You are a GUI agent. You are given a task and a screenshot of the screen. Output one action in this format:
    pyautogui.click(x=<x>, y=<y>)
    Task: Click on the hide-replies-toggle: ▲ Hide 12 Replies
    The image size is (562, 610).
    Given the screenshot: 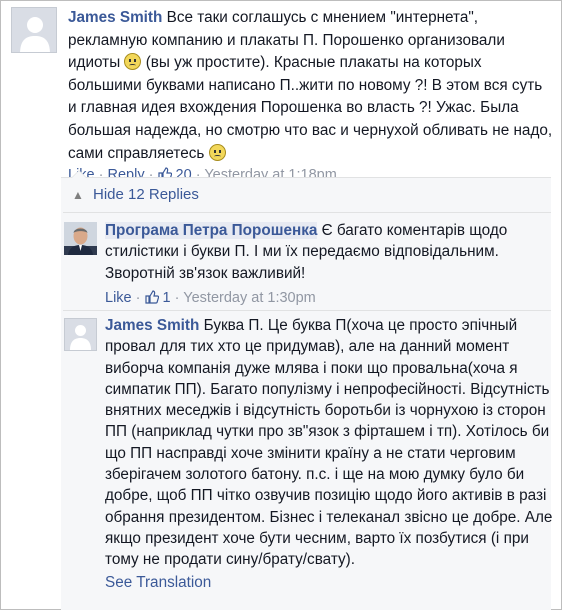 What is the action you would take?
    pyautogui.click(x=131, y=195)
    